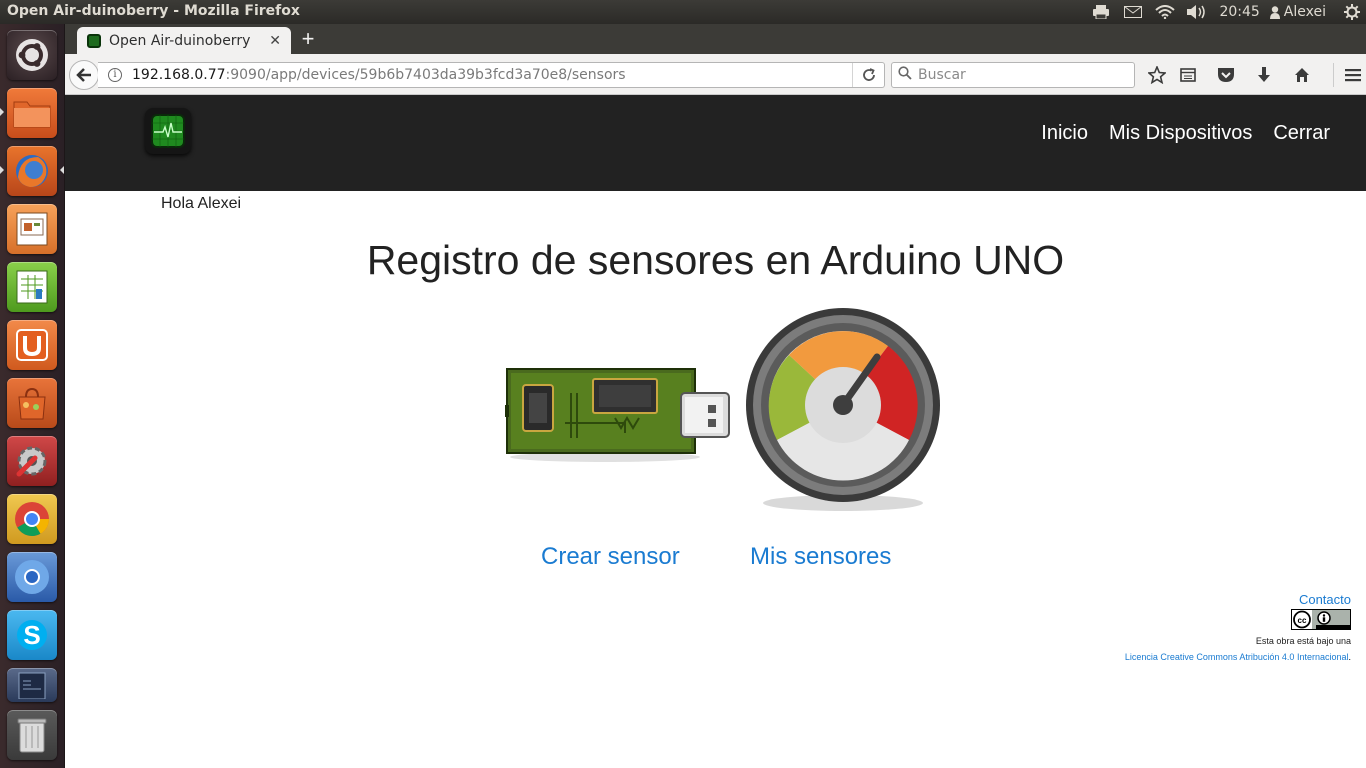 The width and height of the screenshot is (1366, 768). Describe the element at coordinates (820, 557) in the screenshot. I see `mis-sensores-link: Mis sensores` at that location.